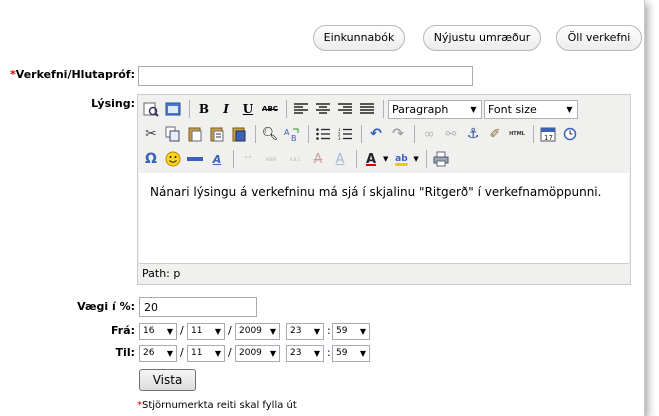 The image size is (659, 416). What do you see at coordinates (248, 109) in the screenshot?
I see `underline-icon: U` at bounding box center [248, 109].